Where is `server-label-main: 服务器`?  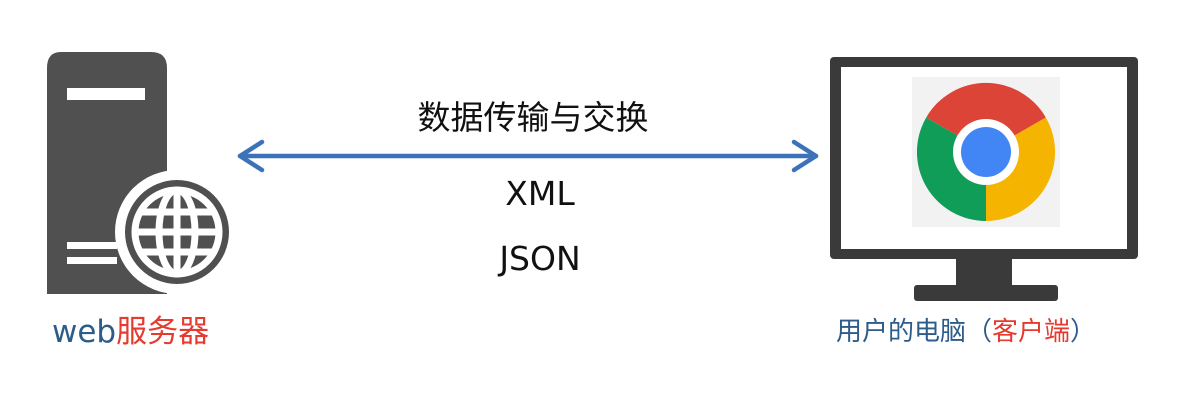 server-label-main: 服务器 is located at coordinates (163, 332).